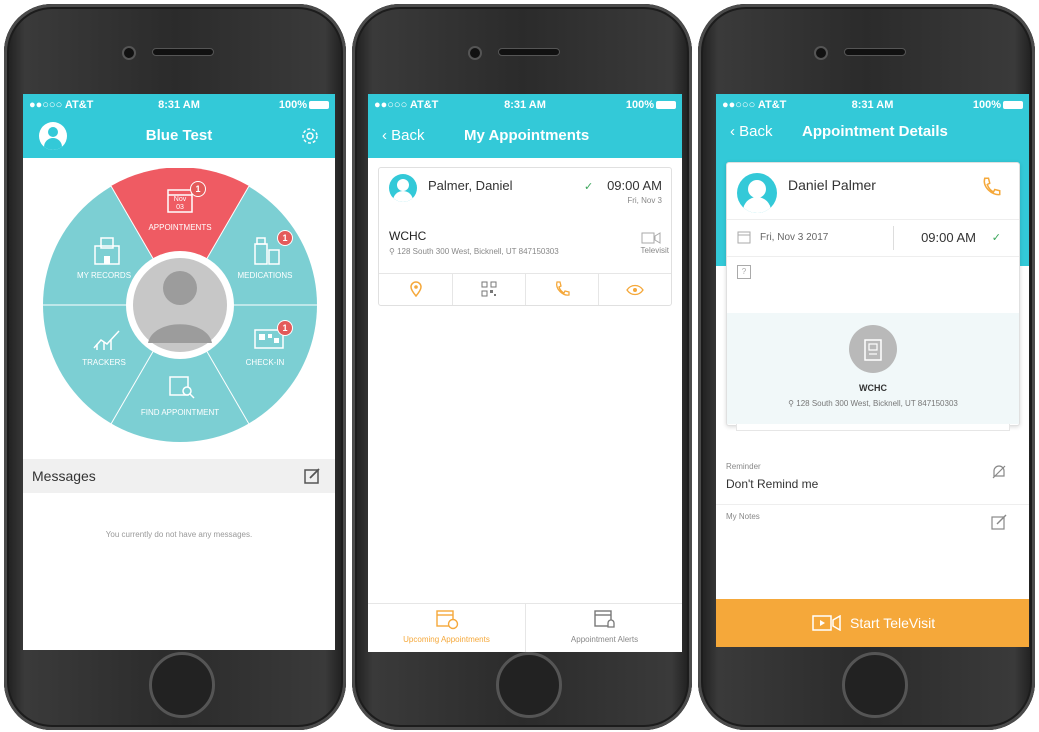 This screenshot has width=1039, height=732. Describe the element at coordinates (826, 623) in the screenshot. I see `video-camera-icon` at that location.